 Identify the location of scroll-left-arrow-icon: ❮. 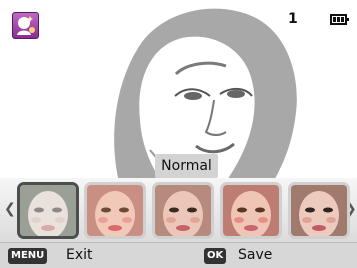
(10, 209).